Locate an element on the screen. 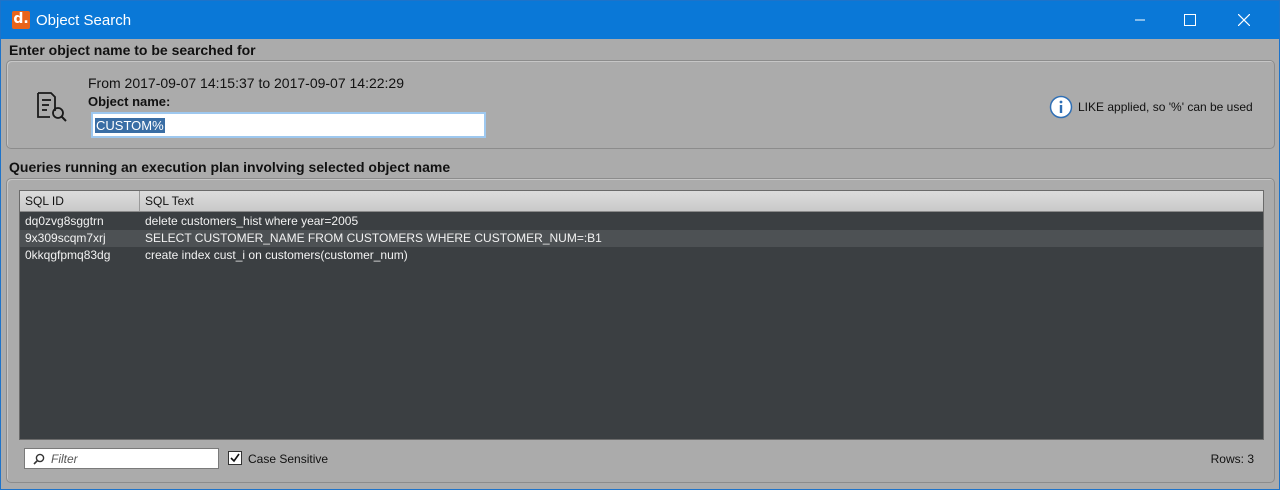  checkmark-icon is located at coordinates (235, 458).